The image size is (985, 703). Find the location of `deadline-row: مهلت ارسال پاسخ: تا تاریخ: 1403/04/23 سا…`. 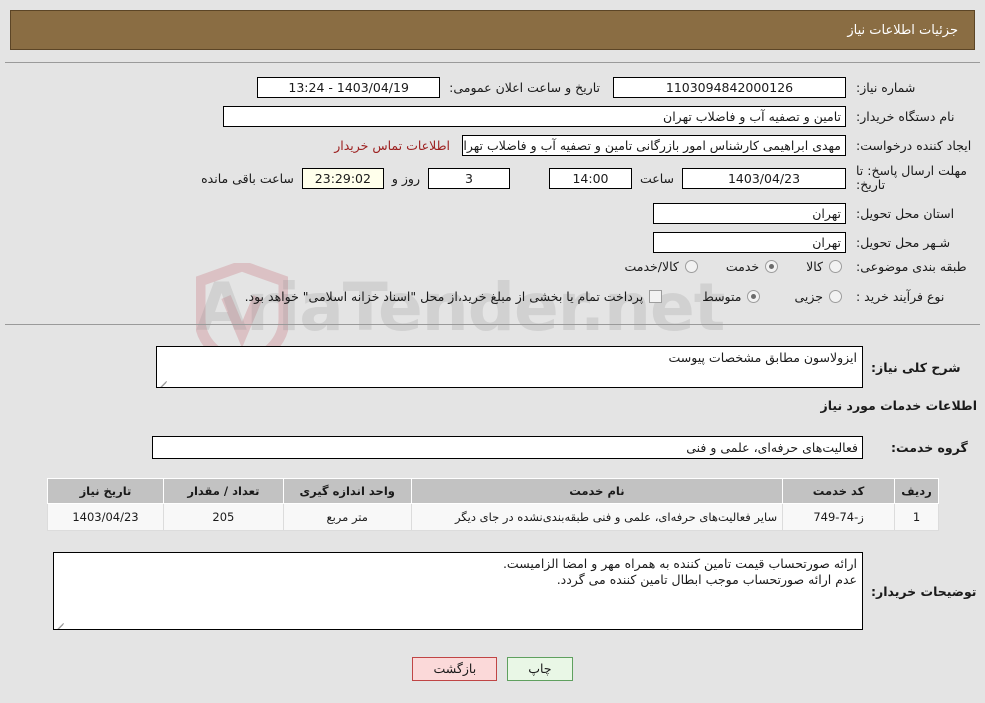

deadline-row: مهلت ارسال پاسخ: تا تاریخ: 1403/04/23 سا… is located at coordinates (586, 178).